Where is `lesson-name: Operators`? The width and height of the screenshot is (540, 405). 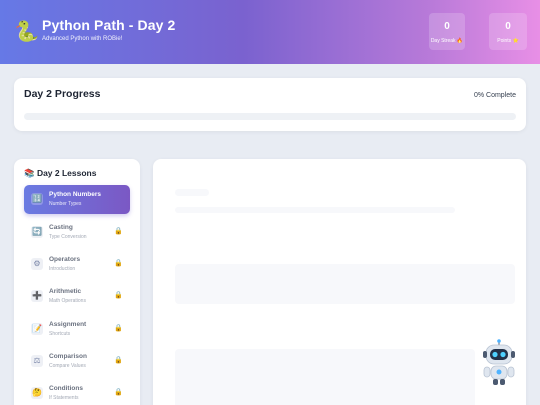 lesson-name: Operators is located at coordinates (65, 259).